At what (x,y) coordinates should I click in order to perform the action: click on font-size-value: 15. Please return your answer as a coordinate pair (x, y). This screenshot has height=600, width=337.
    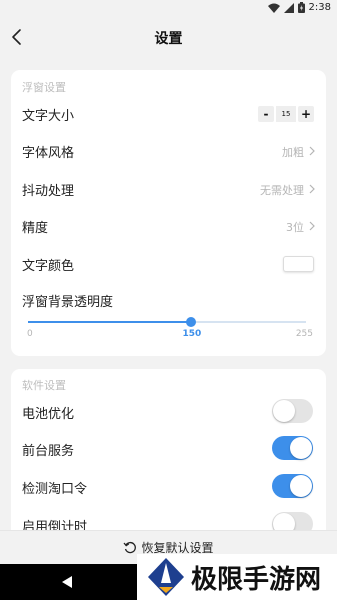
    Looking at the image, I should click on (286, 114).